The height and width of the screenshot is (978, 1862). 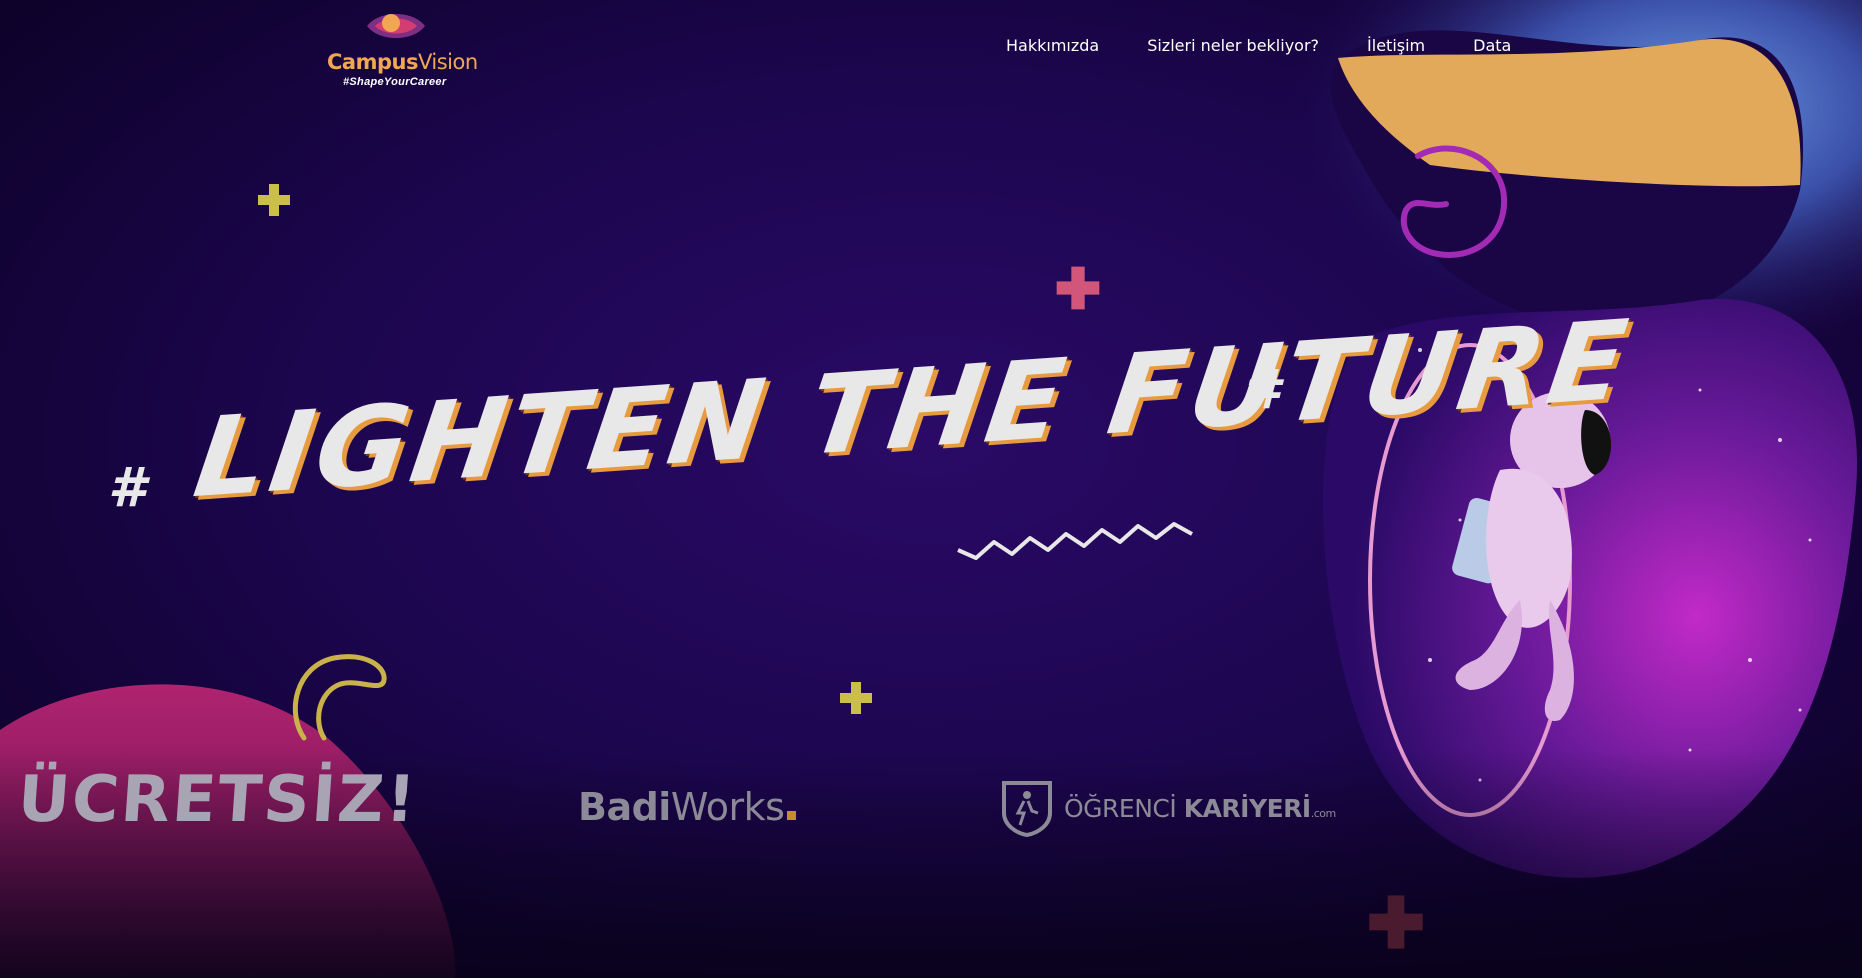 I want to click on badiworks-logo: BadiWorks, so click(x=687, y=807).